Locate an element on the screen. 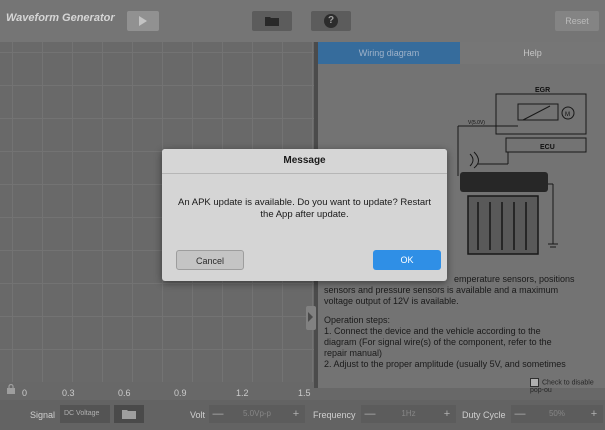  ok-button: OK is located at coordinates (407, 260).